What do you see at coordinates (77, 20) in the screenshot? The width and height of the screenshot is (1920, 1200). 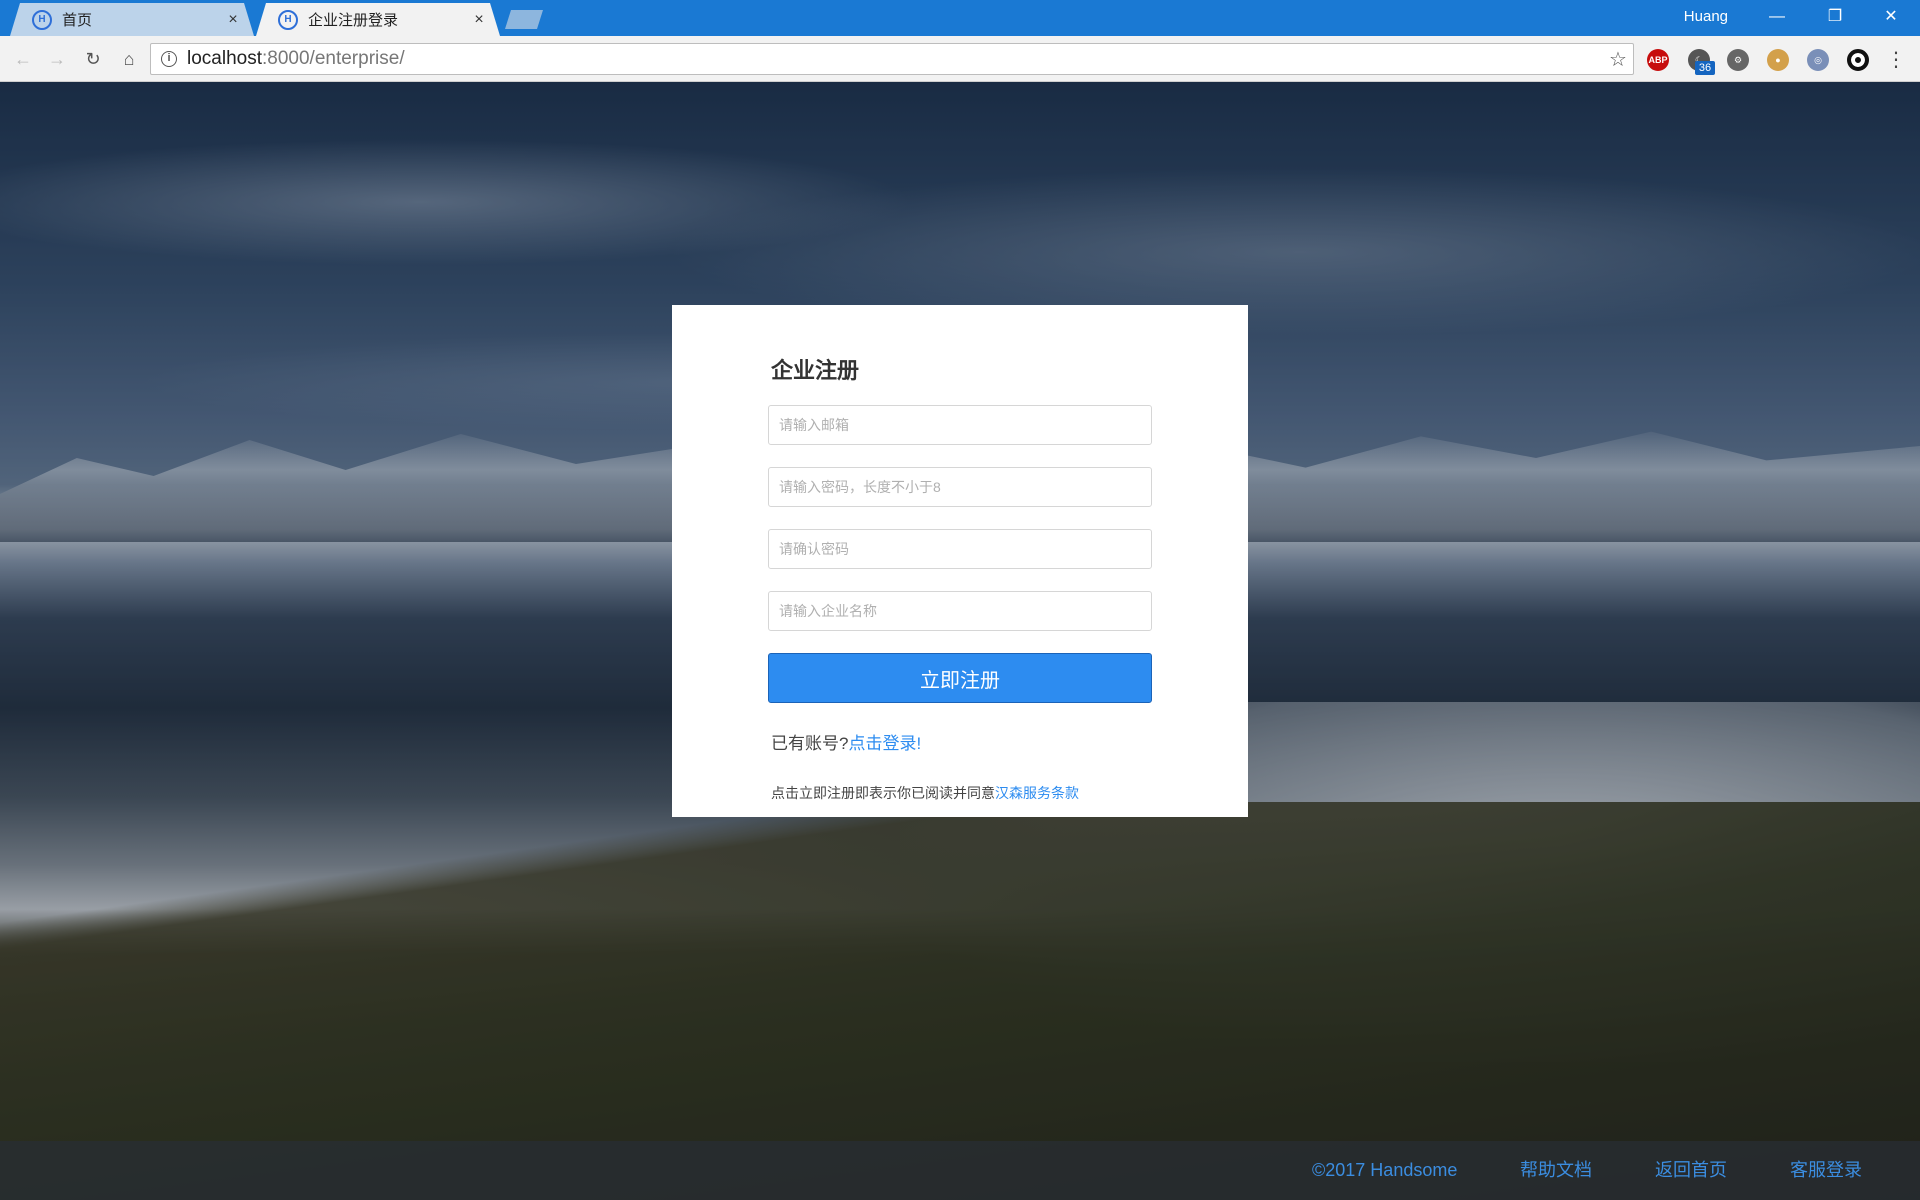 I see `tab-title: 首页` at bounding box center [77, 20].